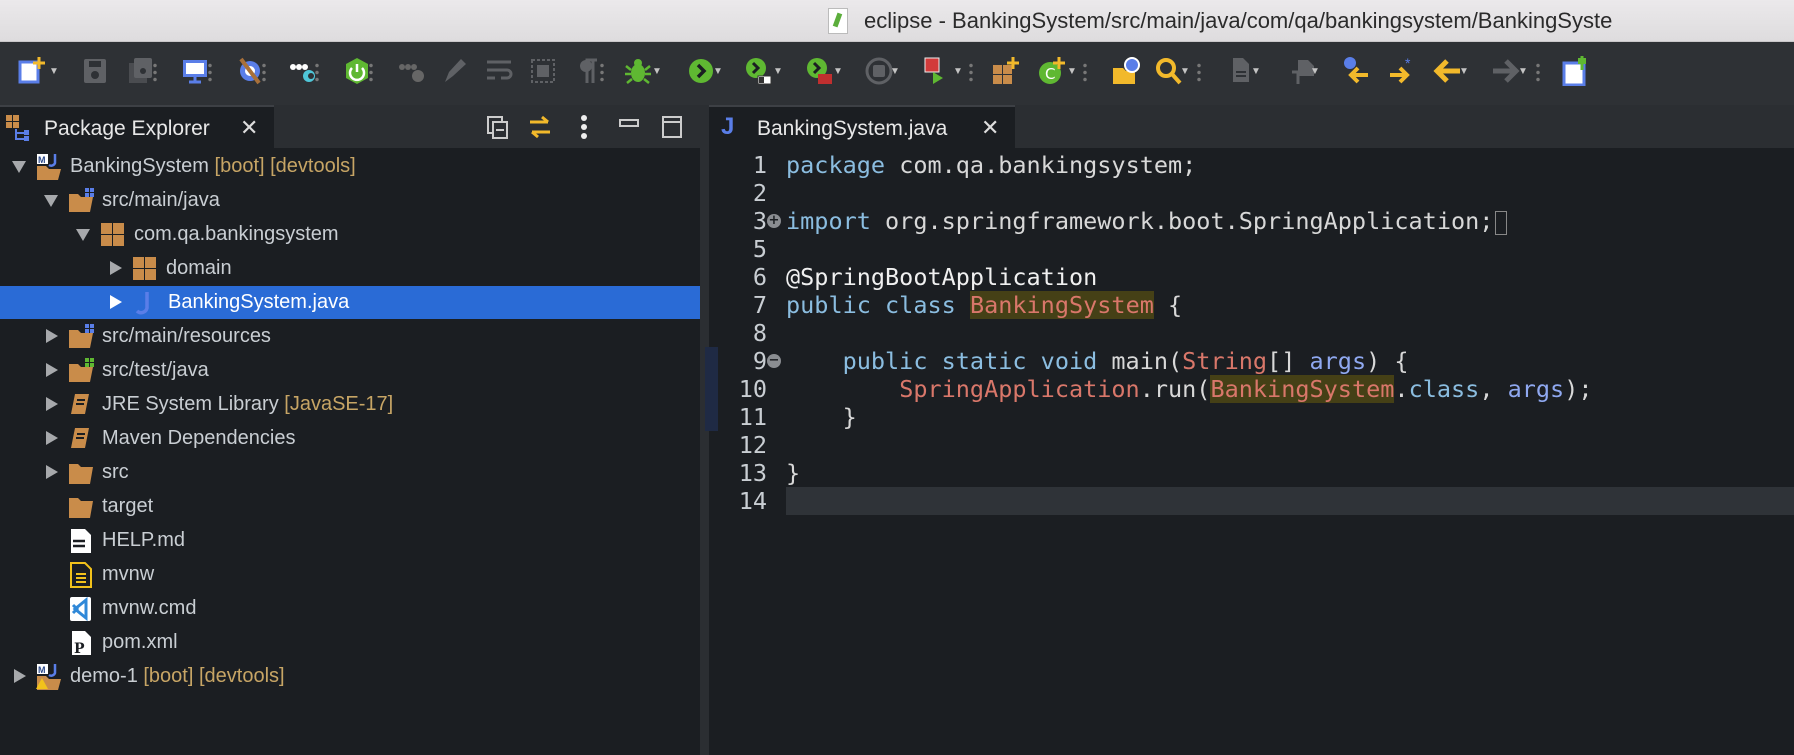  I want to click on package-explorer-tab-bar: Package Explorer ✕, so click(350, 126).